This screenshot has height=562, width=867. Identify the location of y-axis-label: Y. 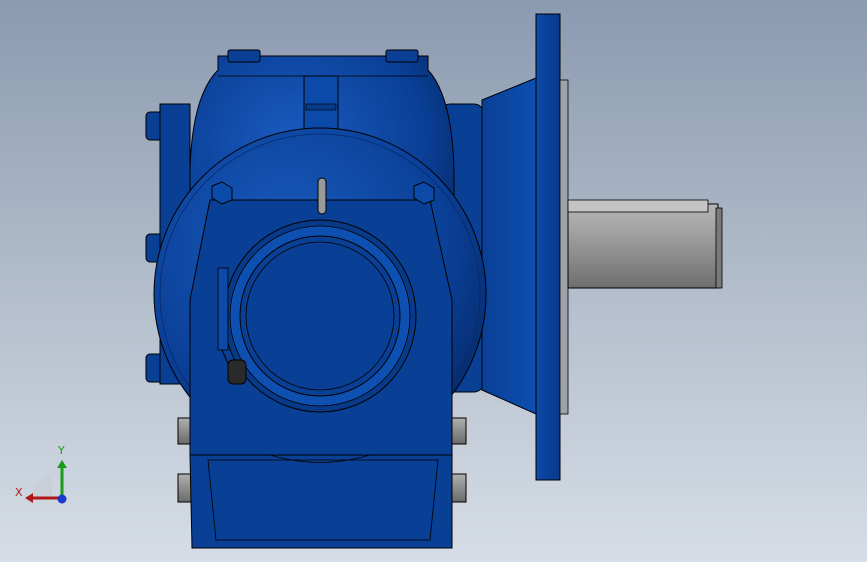
(61, 450).